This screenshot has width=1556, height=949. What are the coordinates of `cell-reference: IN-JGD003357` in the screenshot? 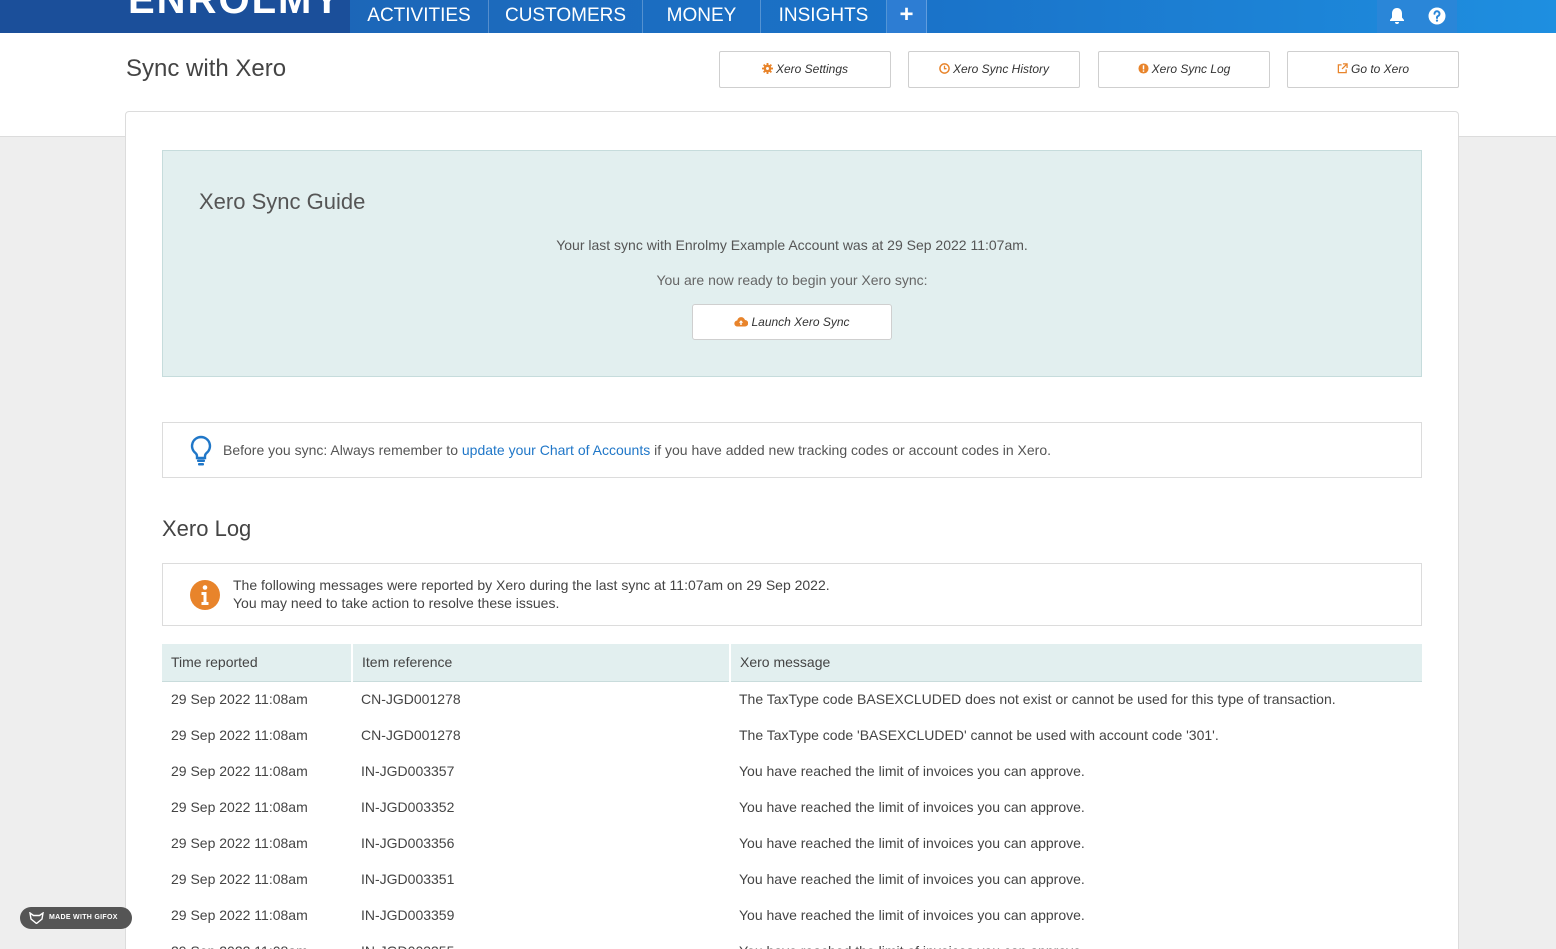 It's located at (408, 771).